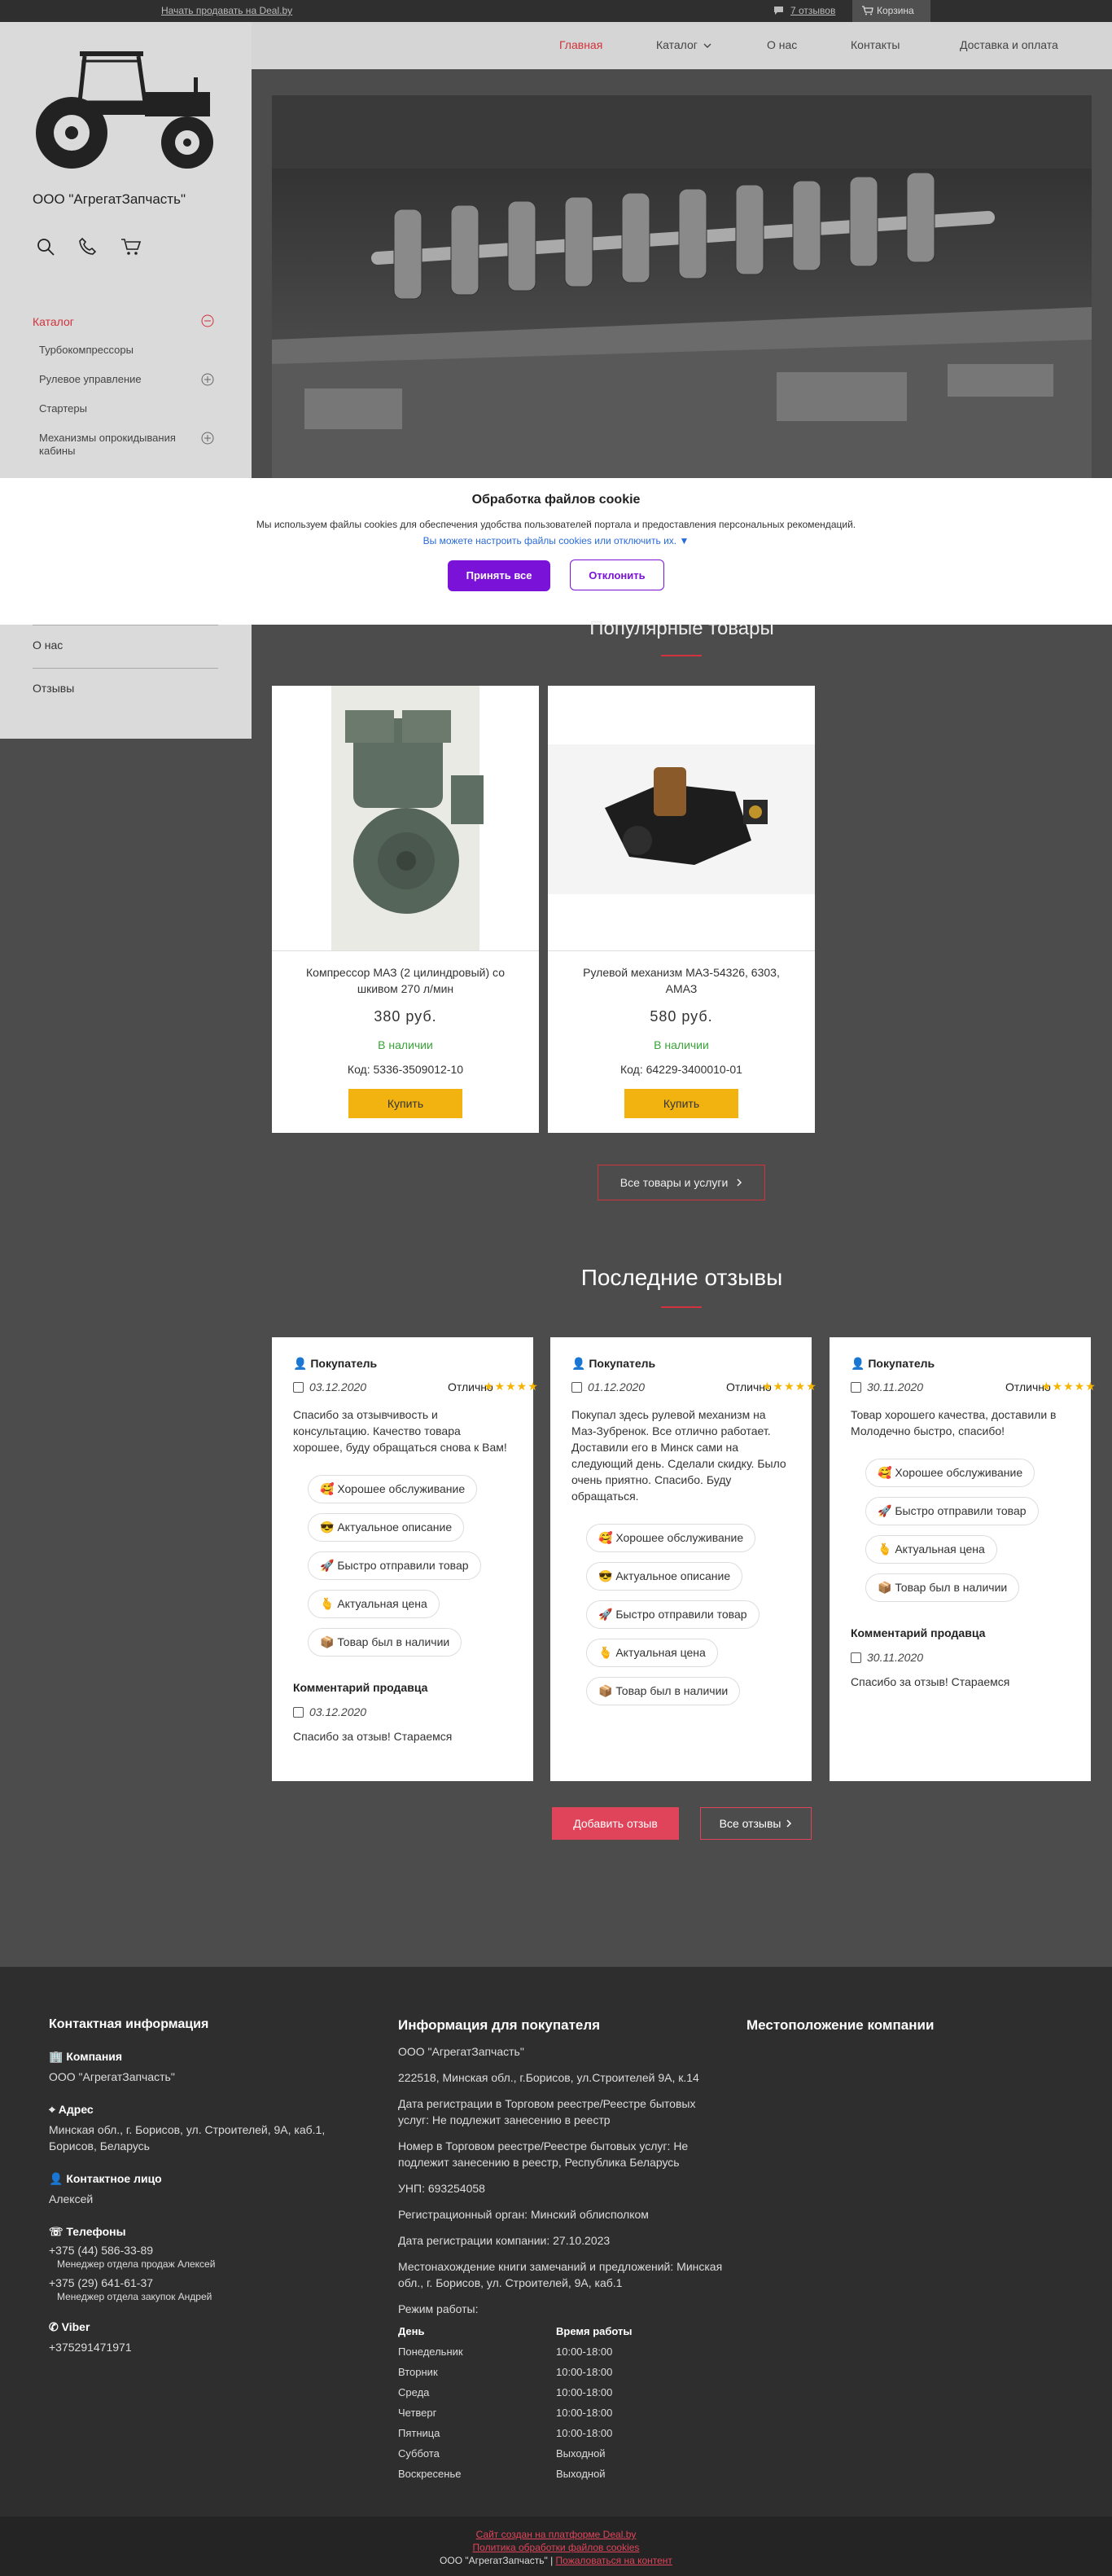  Describe the element at coordinates (584, 2392) in the screenshot. I see `hours-time: 10:00-18:00` at that location.